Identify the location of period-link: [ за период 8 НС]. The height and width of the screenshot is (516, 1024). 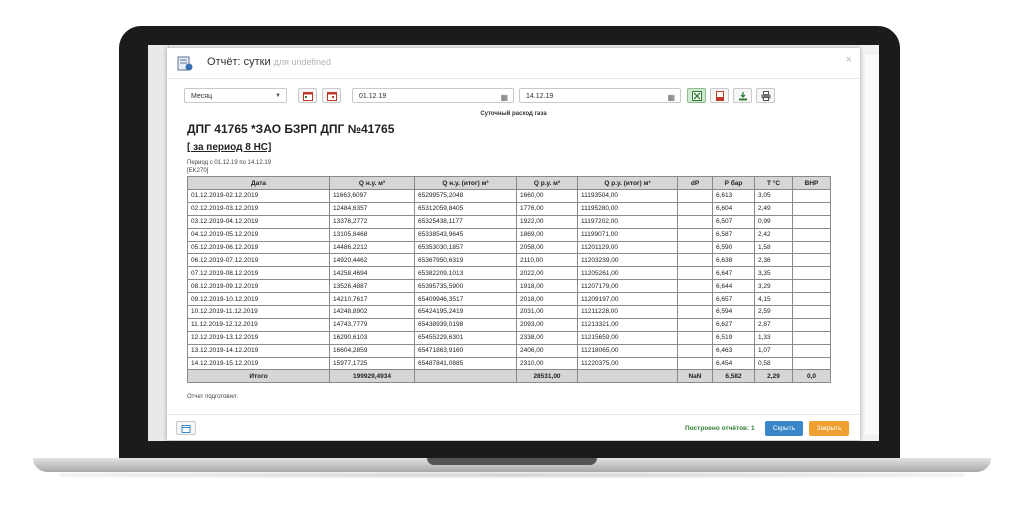
(229, 147).